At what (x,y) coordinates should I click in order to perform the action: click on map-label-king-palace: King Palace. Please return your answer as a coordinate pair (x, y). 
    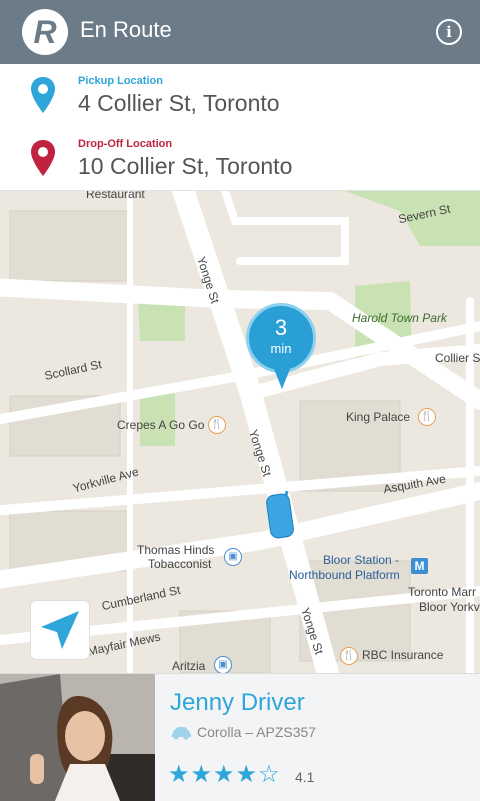
    Looking at the image, I should click on (378, 417).